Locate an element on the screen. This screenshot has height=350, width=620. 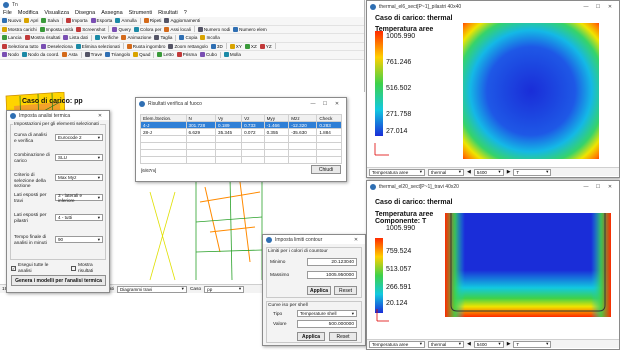
toolbar-button: Nodo da coord. is located at coordinates (40, 55).